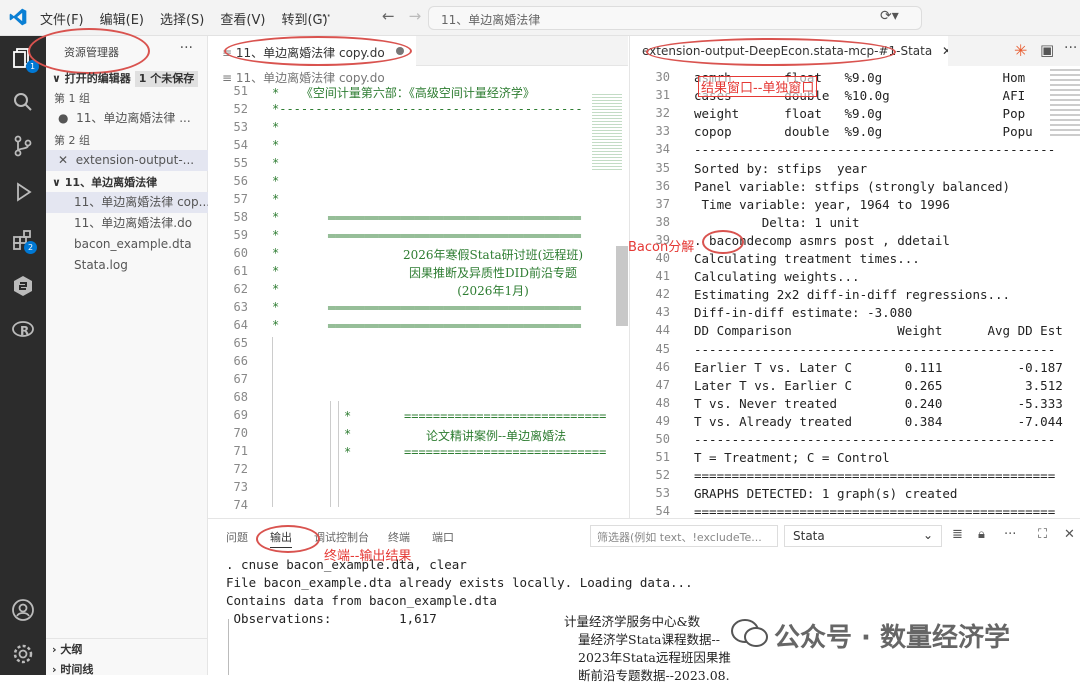 This screenshot has width=1080, height=684. I want to click on code-rule-bottom-2: ═══════════════════════════════════, so click(454, 326).